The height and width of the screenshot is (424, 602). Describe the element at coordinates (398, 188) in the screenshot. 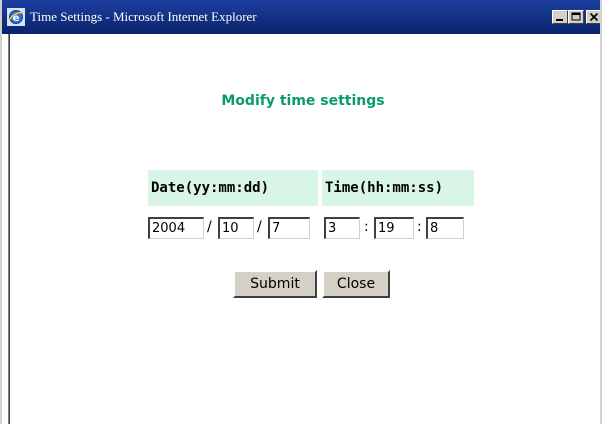

I see `time-header: Time(hh:mm:ss)` at that location.